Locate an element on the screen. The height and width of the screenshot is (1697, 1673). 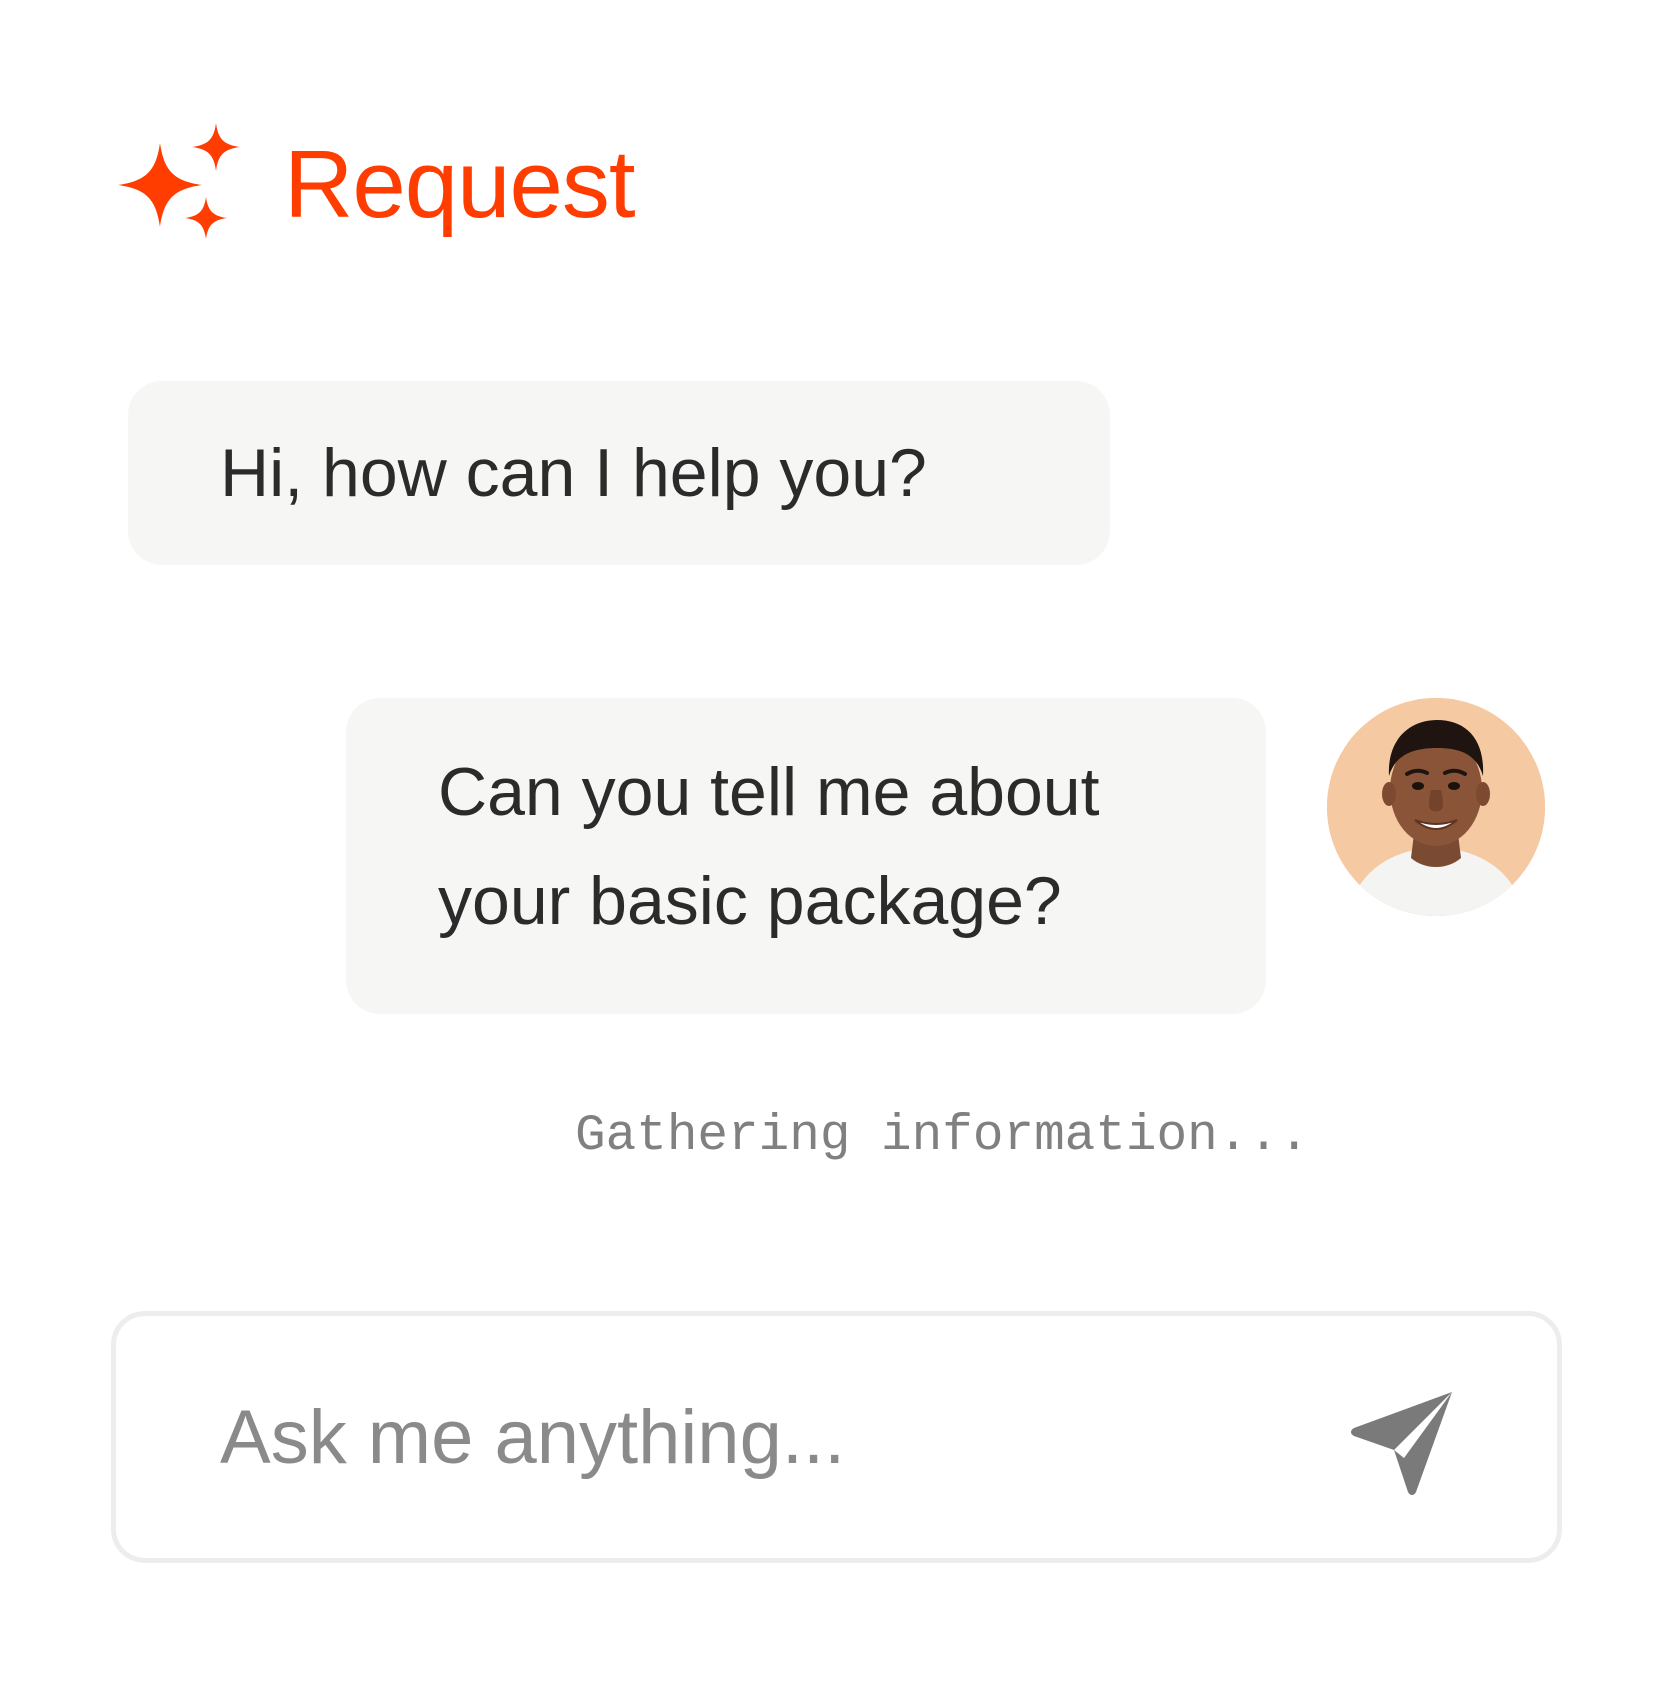
send-button is located at coordinates (1403, 1443).